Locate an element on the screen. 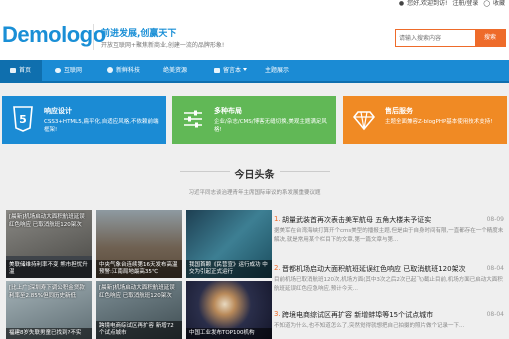  news-tile: 中央气象台连续第16天发布高温预警:江南局地最高35℃ is located at coordinates (139, 244).